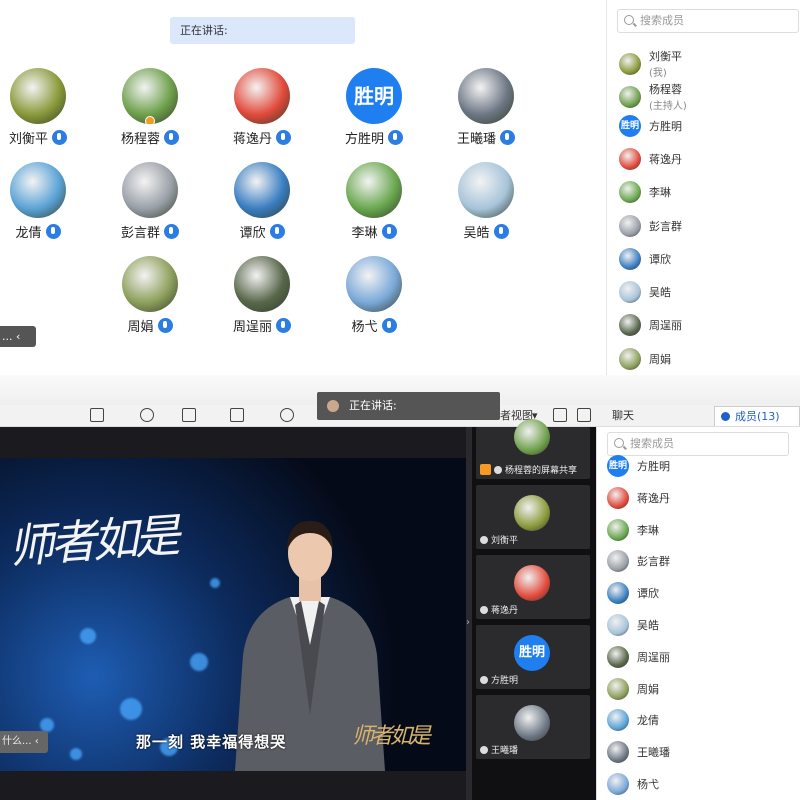 The width and height of the screenshot is (800, 800). What do you see at coordinates (633, 720) in the screenshot?
I see `member-row: 龙倩` at bounding box center [633, 720].